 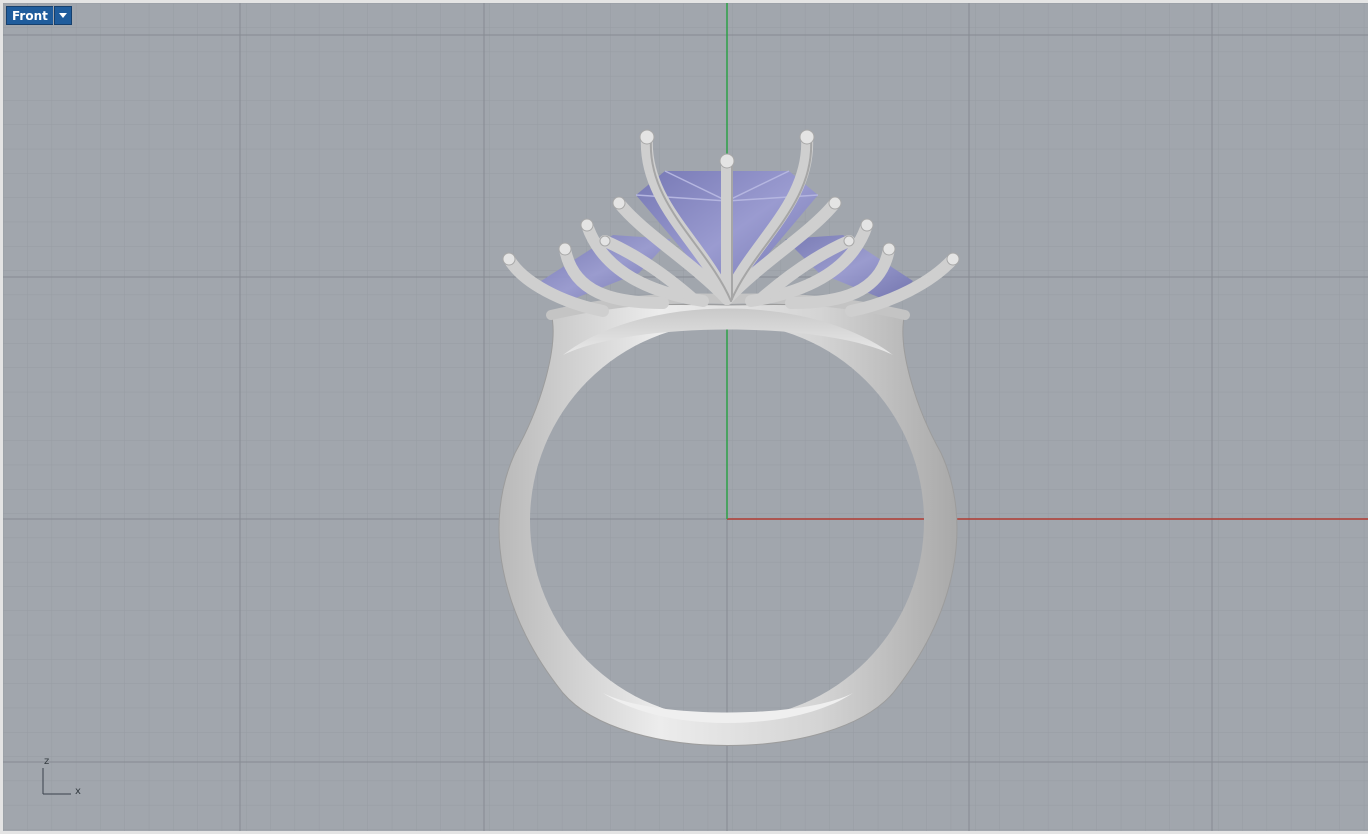 What do you see at coordinates (78, 791) in the screenshot?
I see `axis-x-label: x` at bounding box center [78, 791].